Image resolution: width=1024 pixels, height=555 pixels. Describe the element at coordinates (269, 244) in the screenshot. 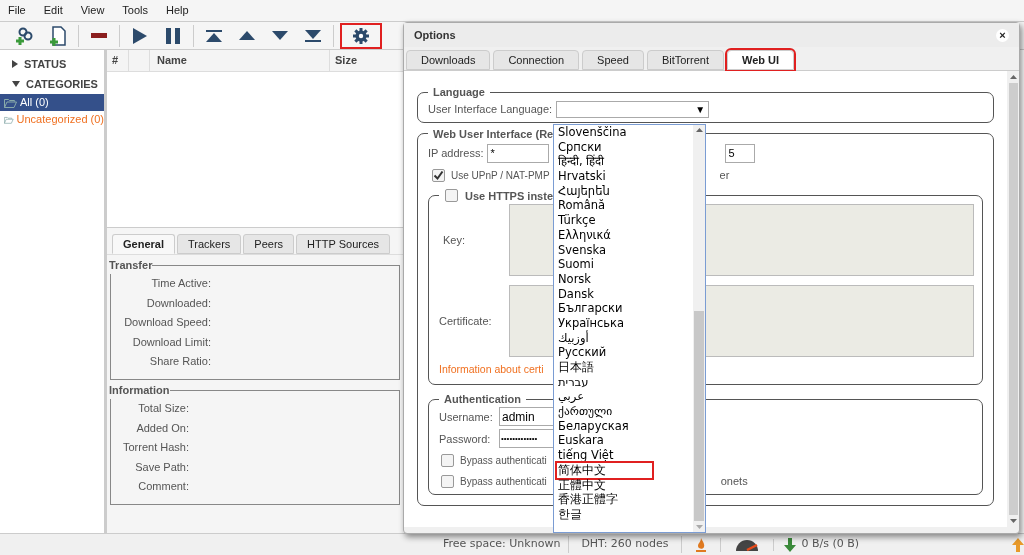

I see `tab: Peers` at that location.